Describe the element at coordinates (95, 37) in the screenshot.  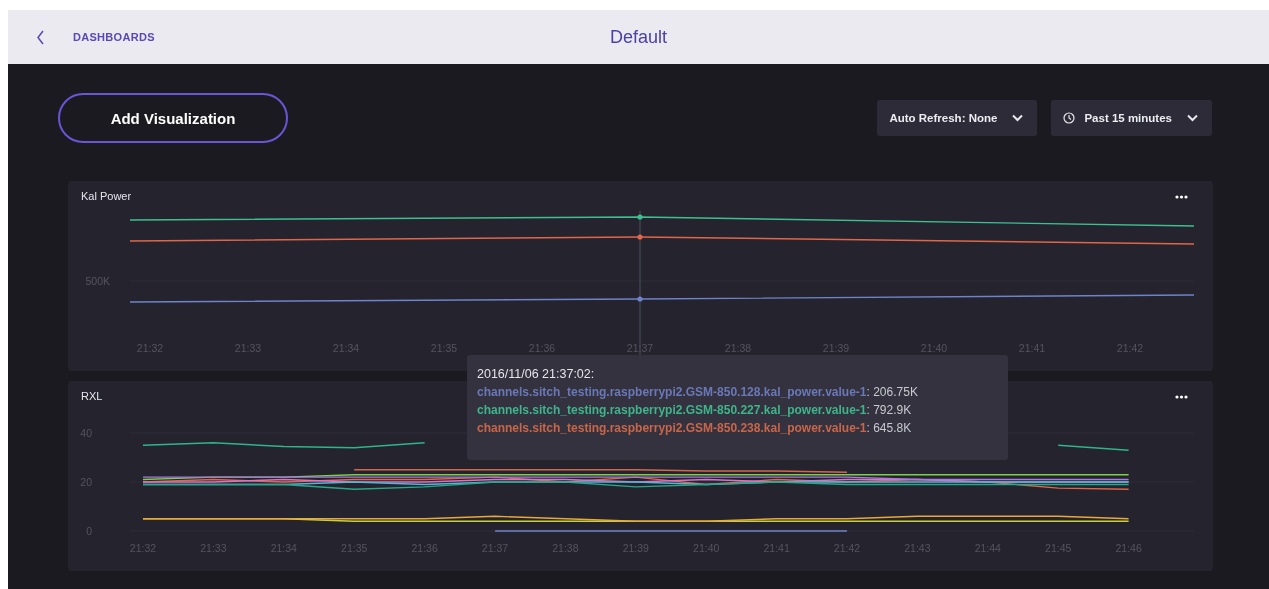
I see `back-link: DASHBOARDS` at that location.